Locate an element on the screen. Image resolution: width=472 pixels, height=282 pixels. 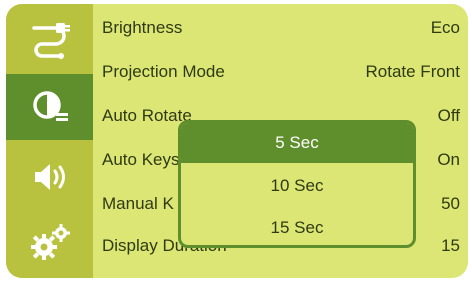
menu-label: Auto Keys is located at coordinates (141, 159).